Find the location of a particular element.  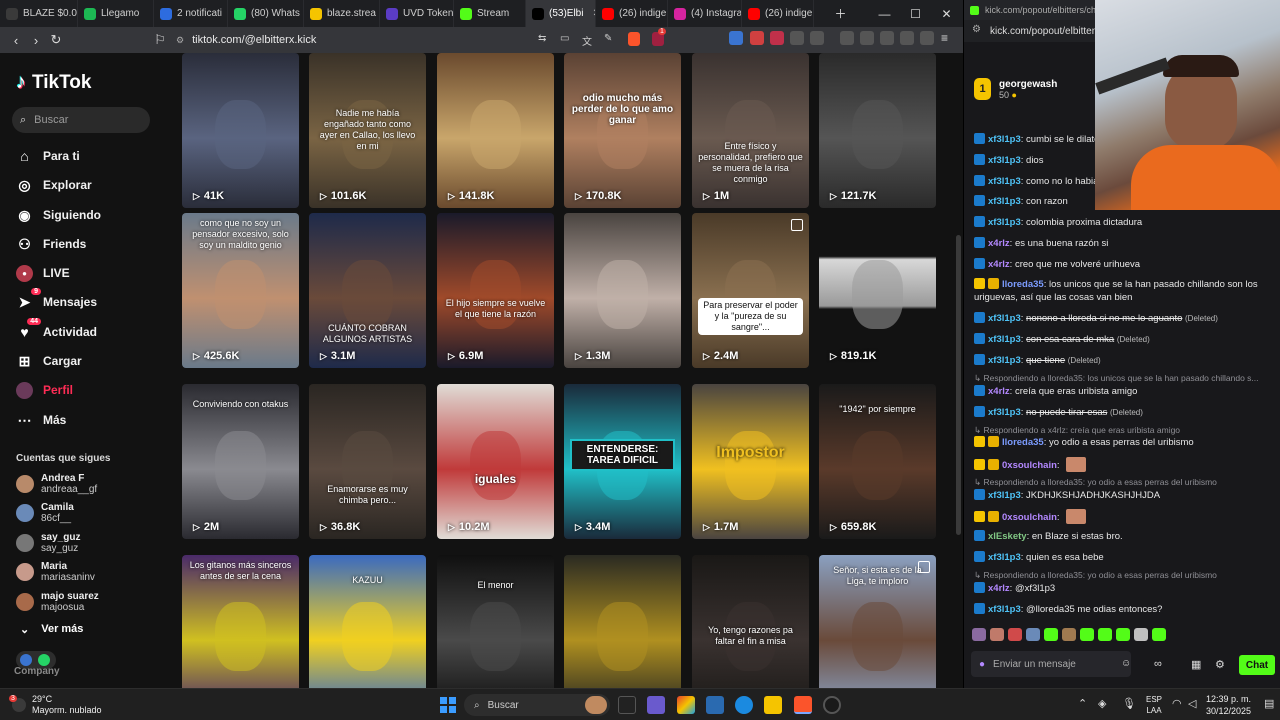

media-icon is located at coordinates (847, 38).